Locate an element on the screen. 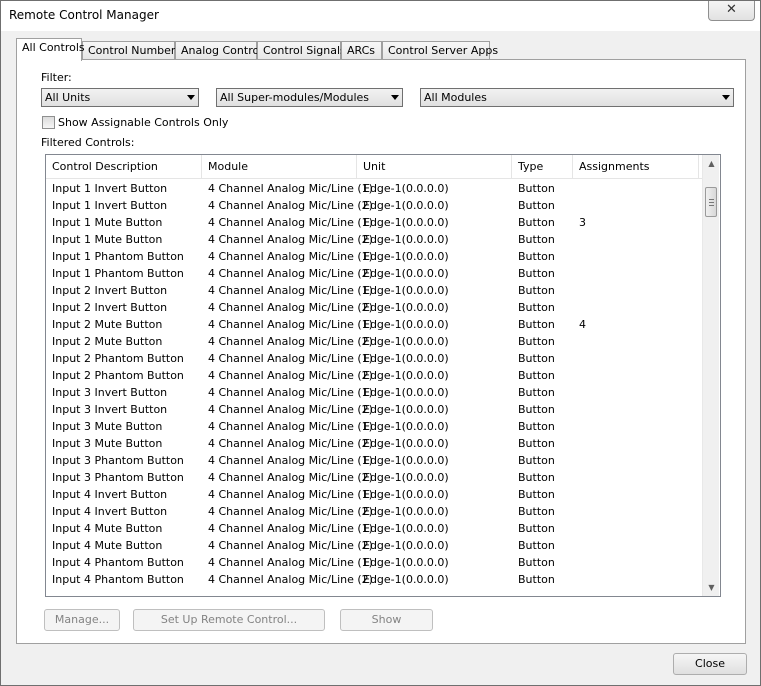 This screenshot has height=686, width=761. tab-analog-control: Analog Control is located at coordinates (218, 51).